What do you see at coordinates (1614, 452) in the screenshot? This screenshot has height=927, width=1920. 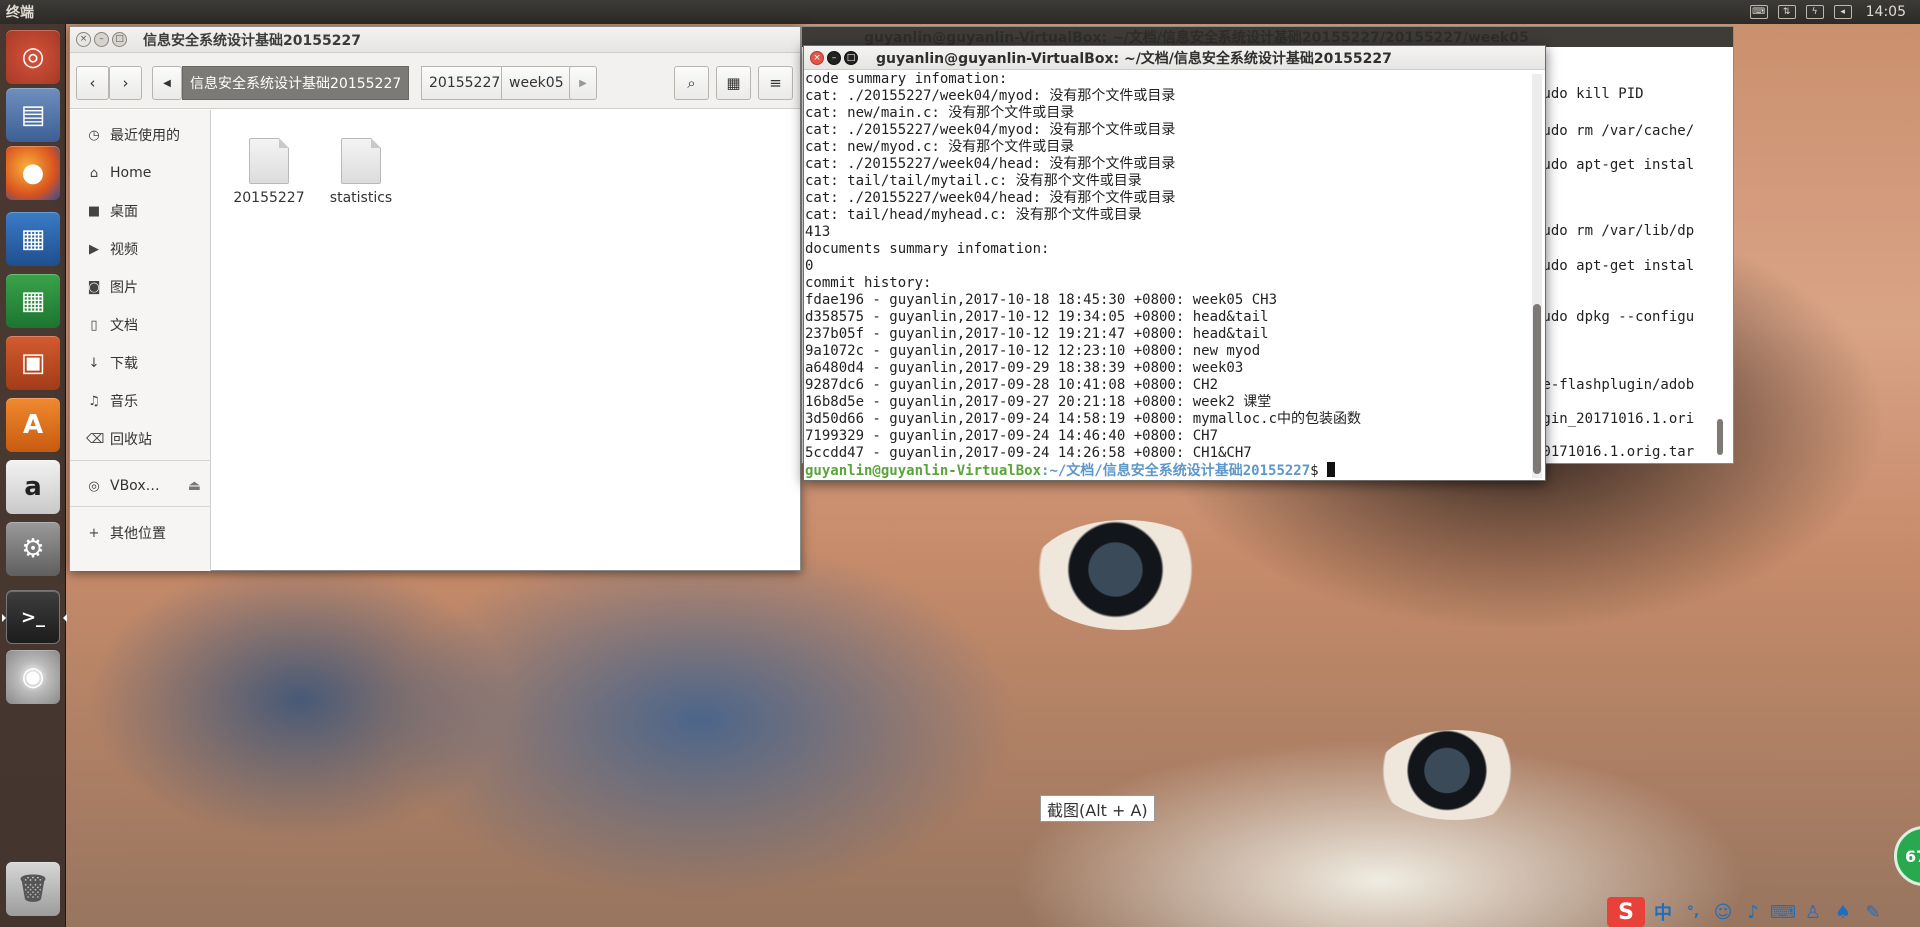 I see `terminal-line: 20171016.1.orig.tar` at bounding box center [1614, 452].